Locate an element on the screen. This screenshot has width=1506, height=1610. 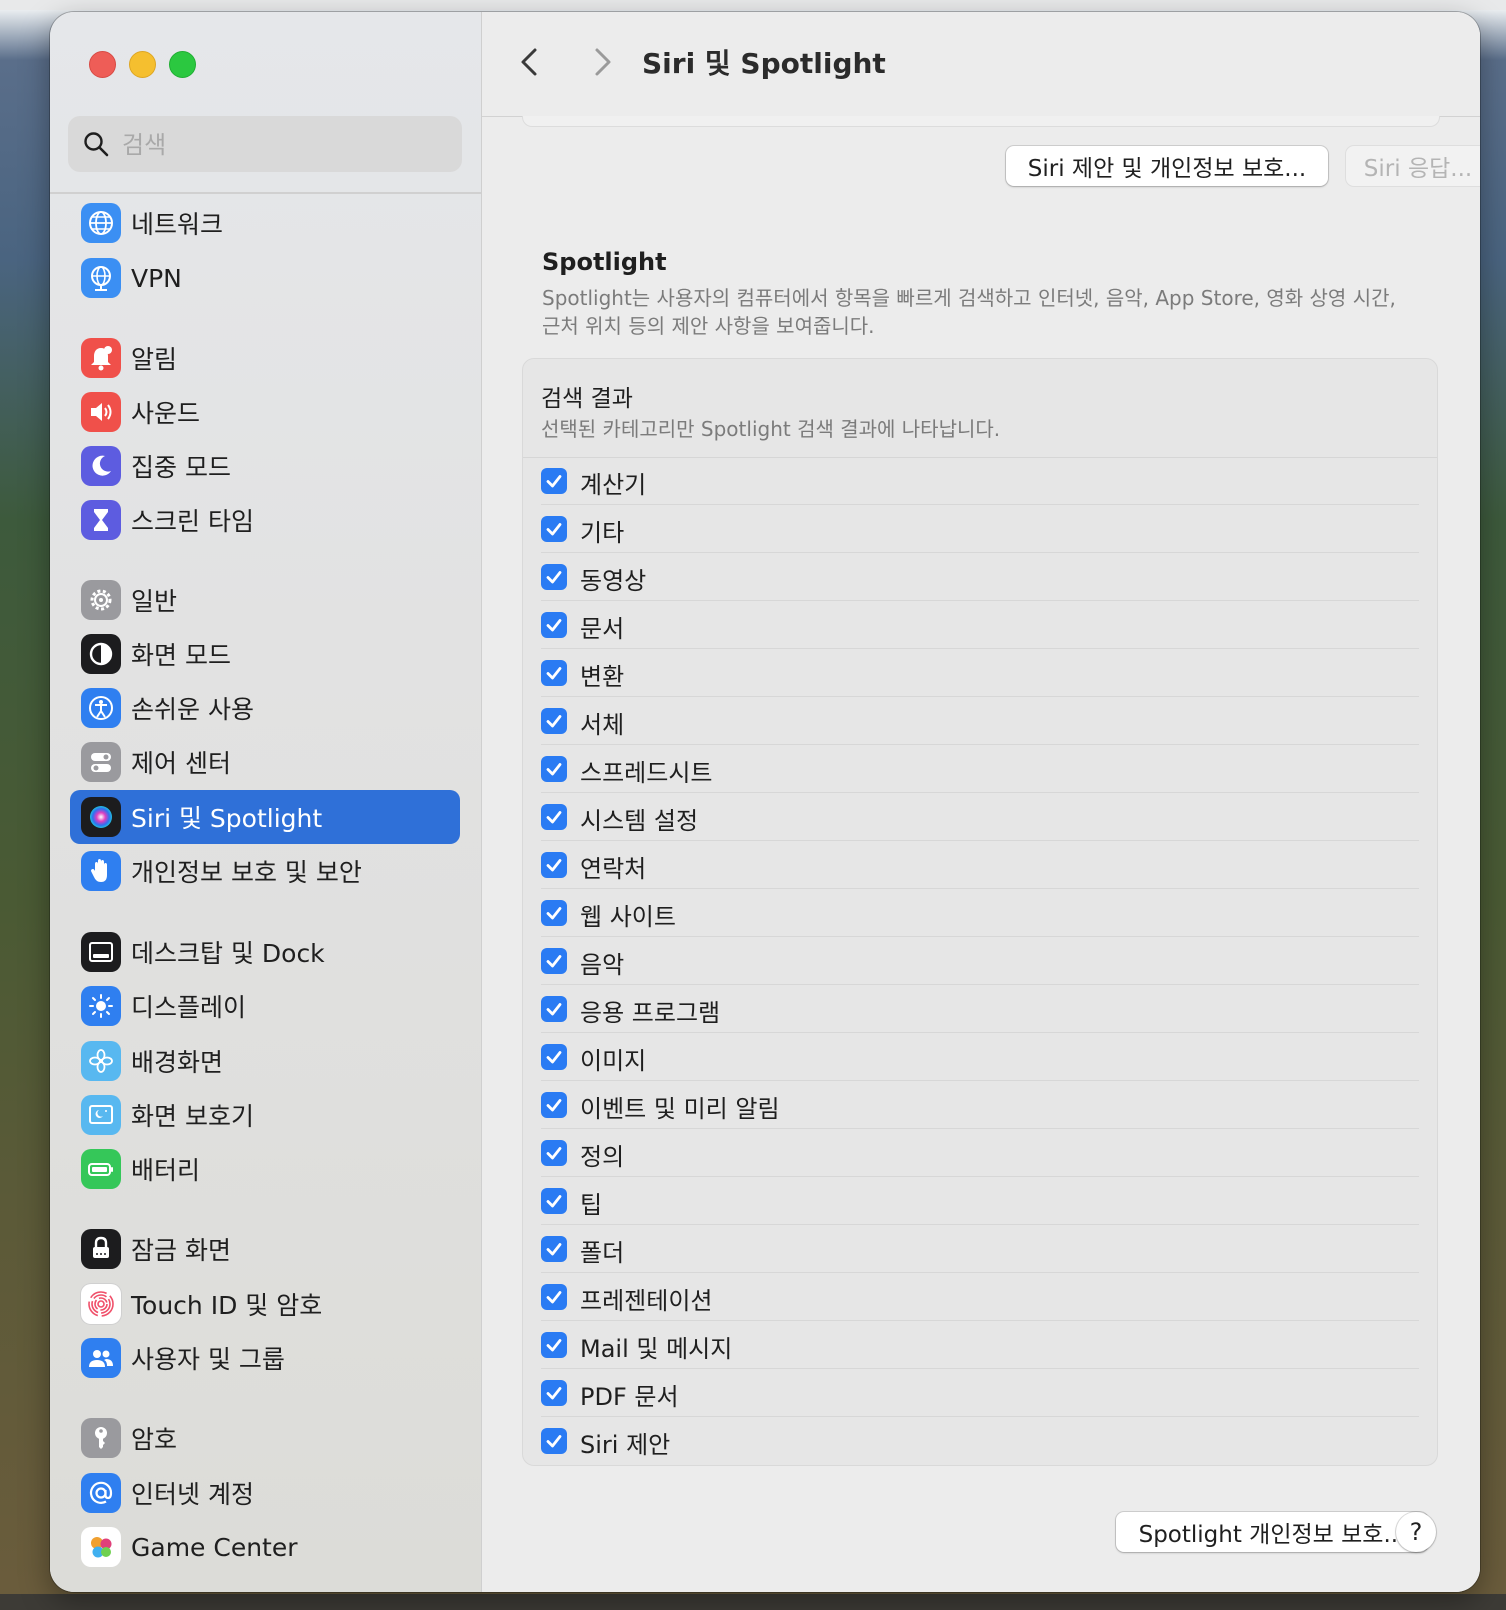
category-label: Siri 제안 is located at coordinates (625, 1445).